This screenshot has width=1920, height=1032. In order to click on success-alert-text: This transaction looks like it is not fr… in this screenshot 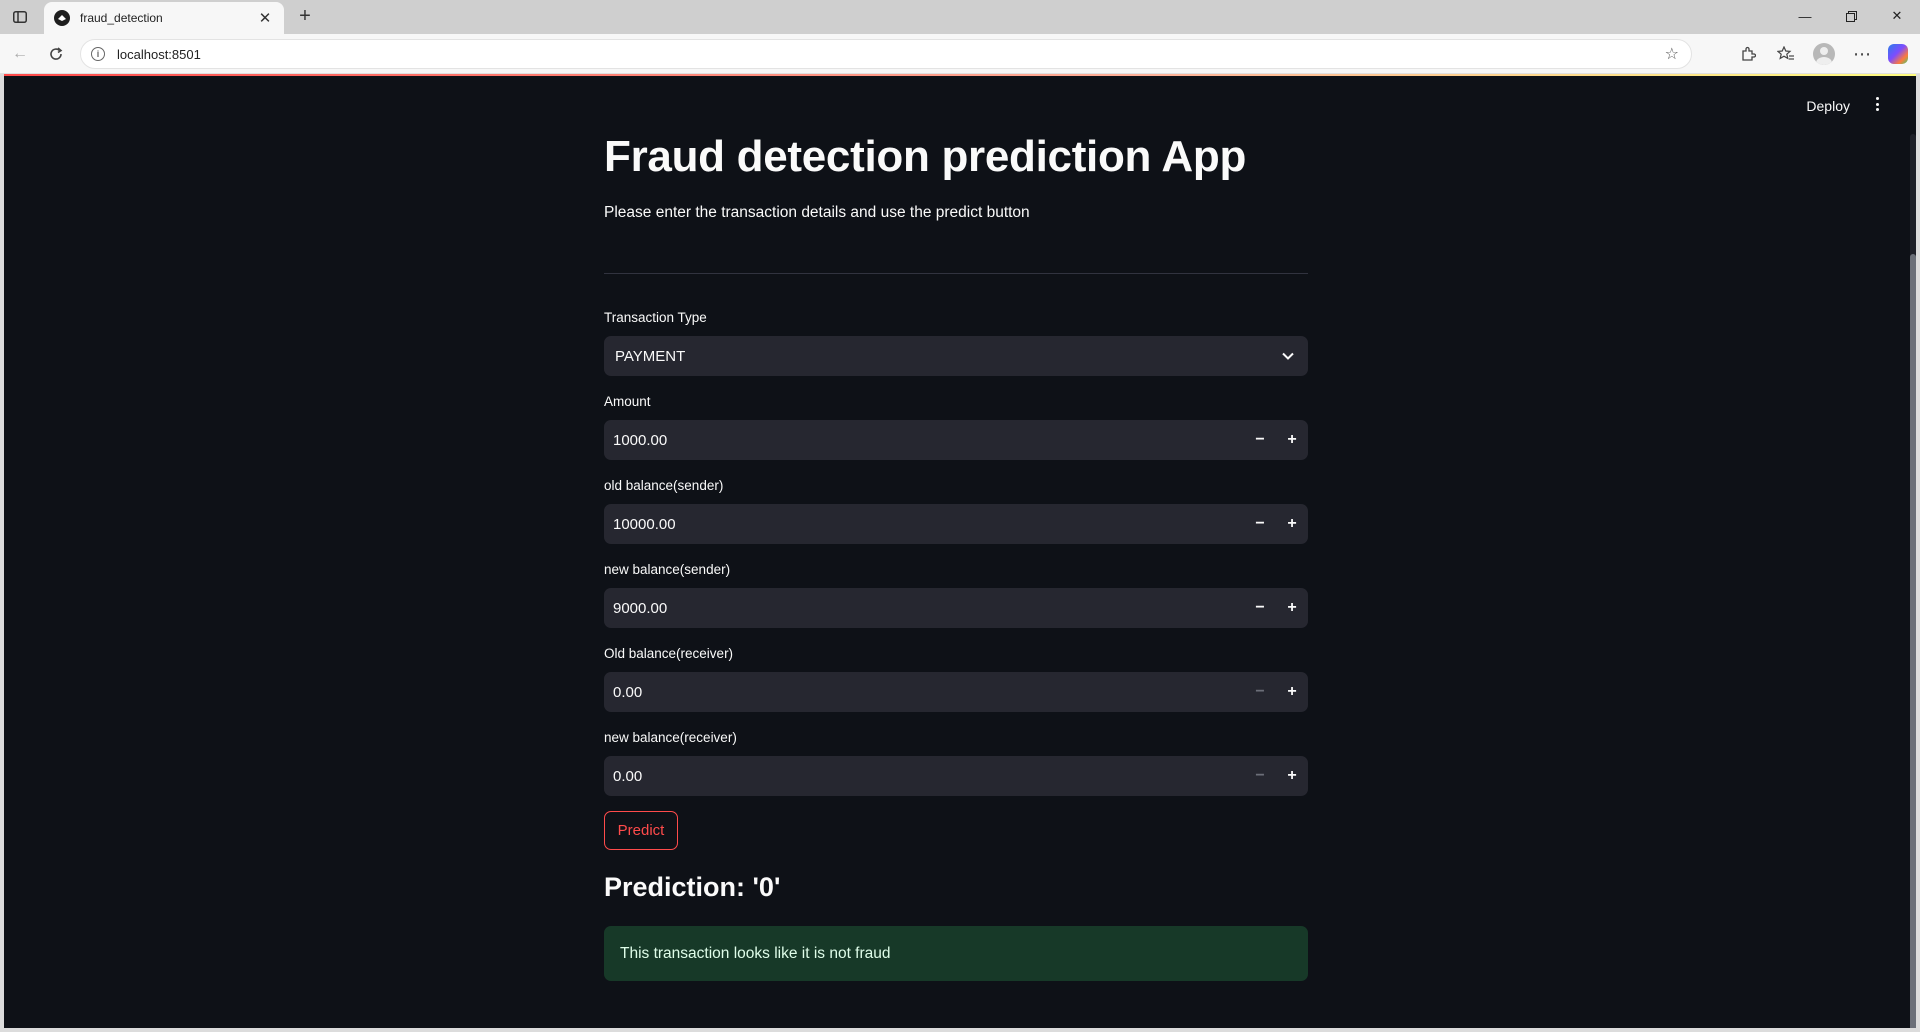, I will do `click(755, 953)`.